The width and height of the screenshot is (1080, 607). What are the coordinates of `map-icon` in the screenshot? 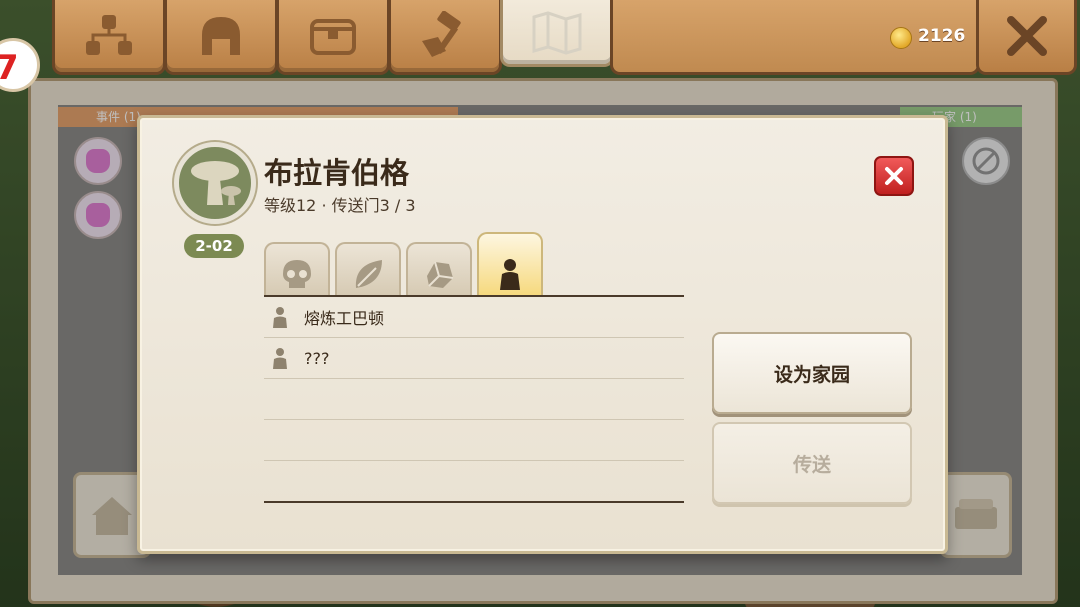 It's located at (557, 33).